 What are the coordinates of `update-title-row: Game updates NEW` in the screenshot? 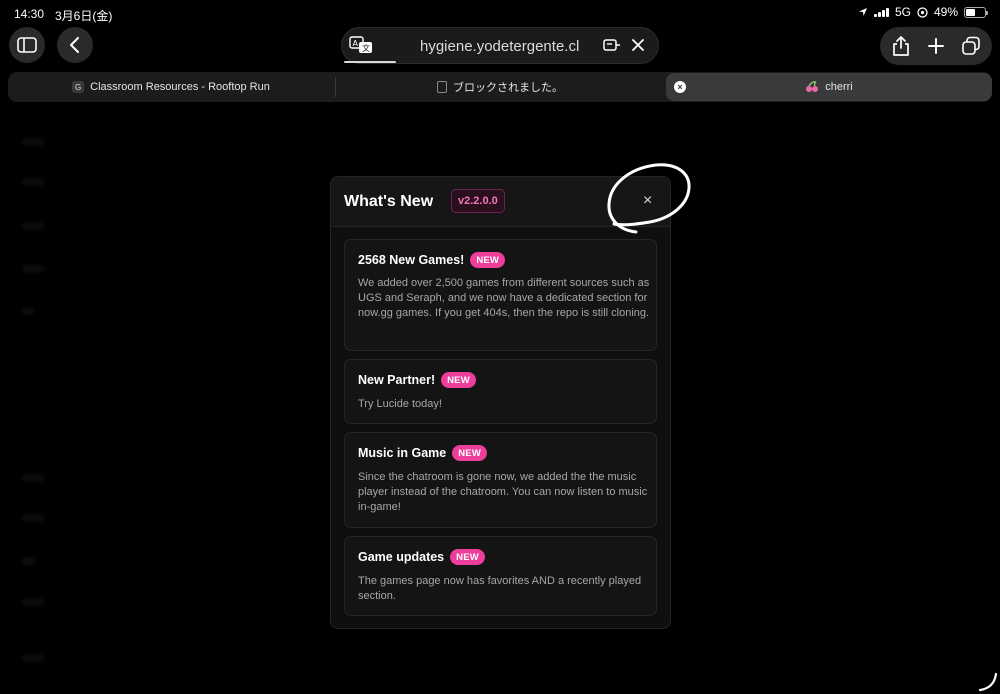 It's located at (421, 557).